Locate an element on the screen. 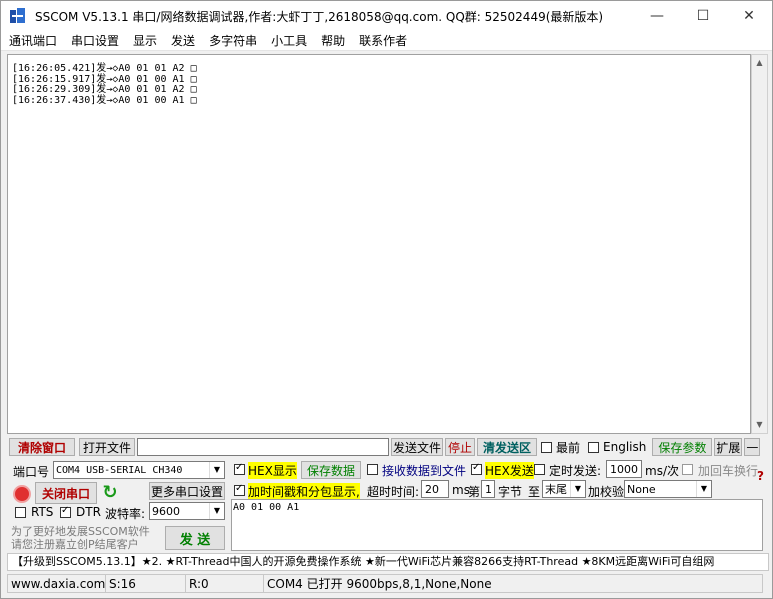 The width and height of the screenshot is (773, 599). clear-send-button: 清发送区 is located at coordinates (507, 447).